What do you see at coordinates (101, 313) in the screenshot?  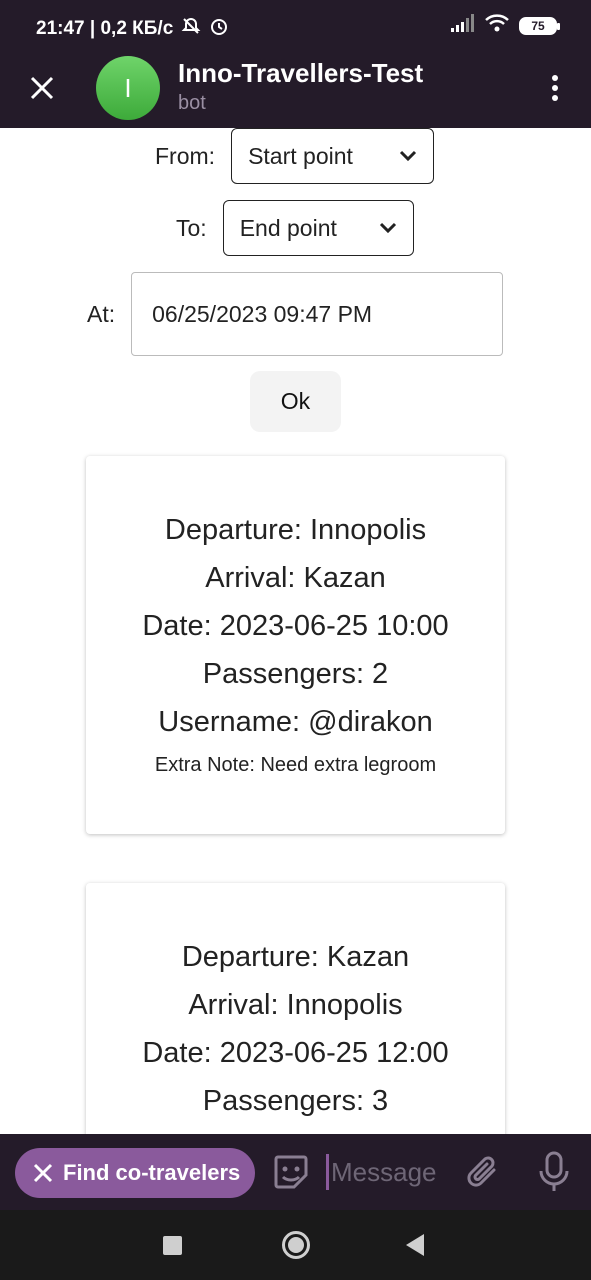 I see `at-label: At:` at bounding box center [101, 313].